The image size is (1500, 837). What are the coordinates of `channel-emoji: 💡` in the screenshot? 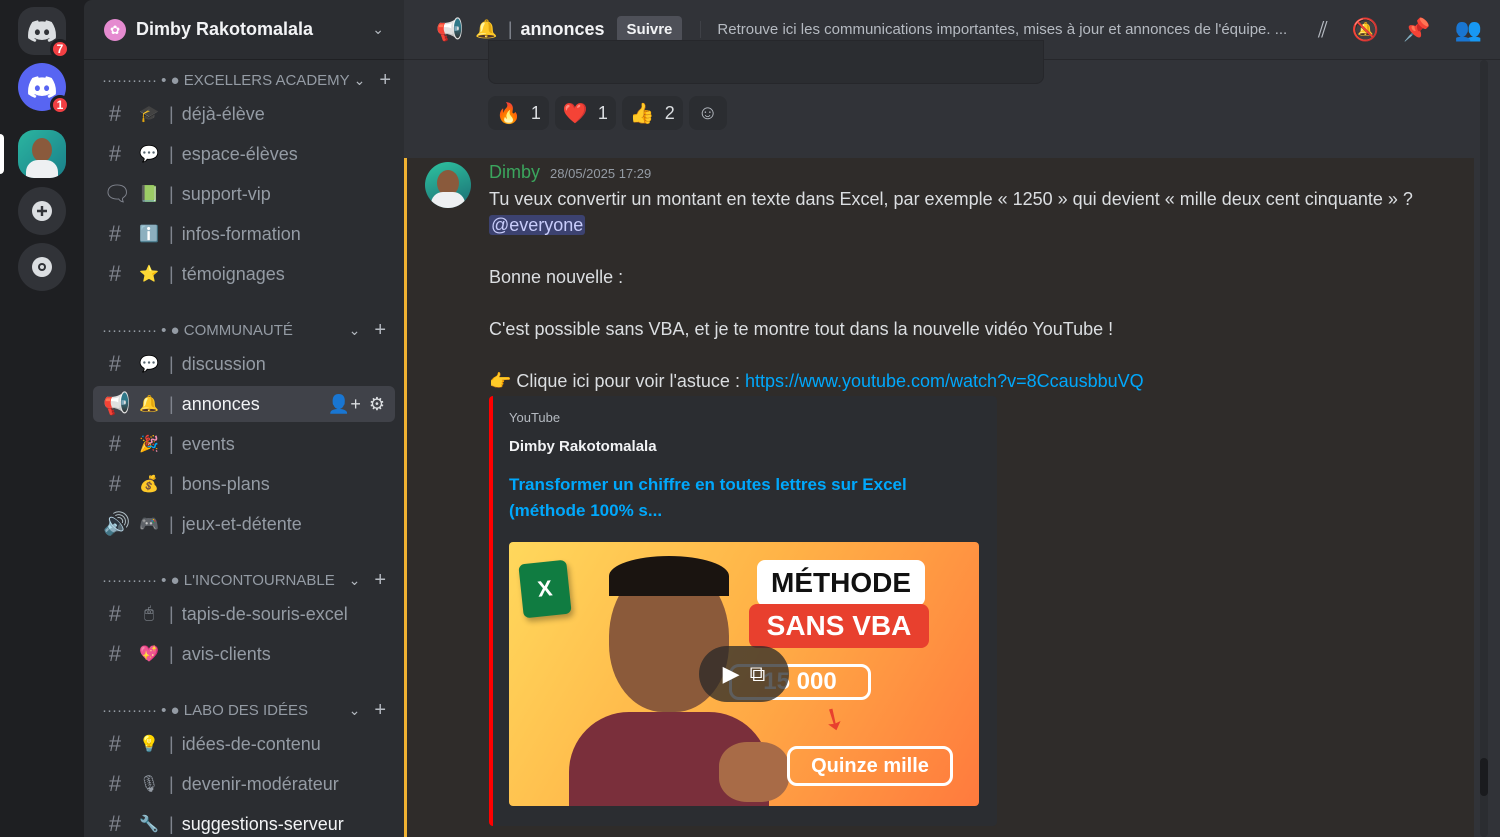 It's located at (149, 744).